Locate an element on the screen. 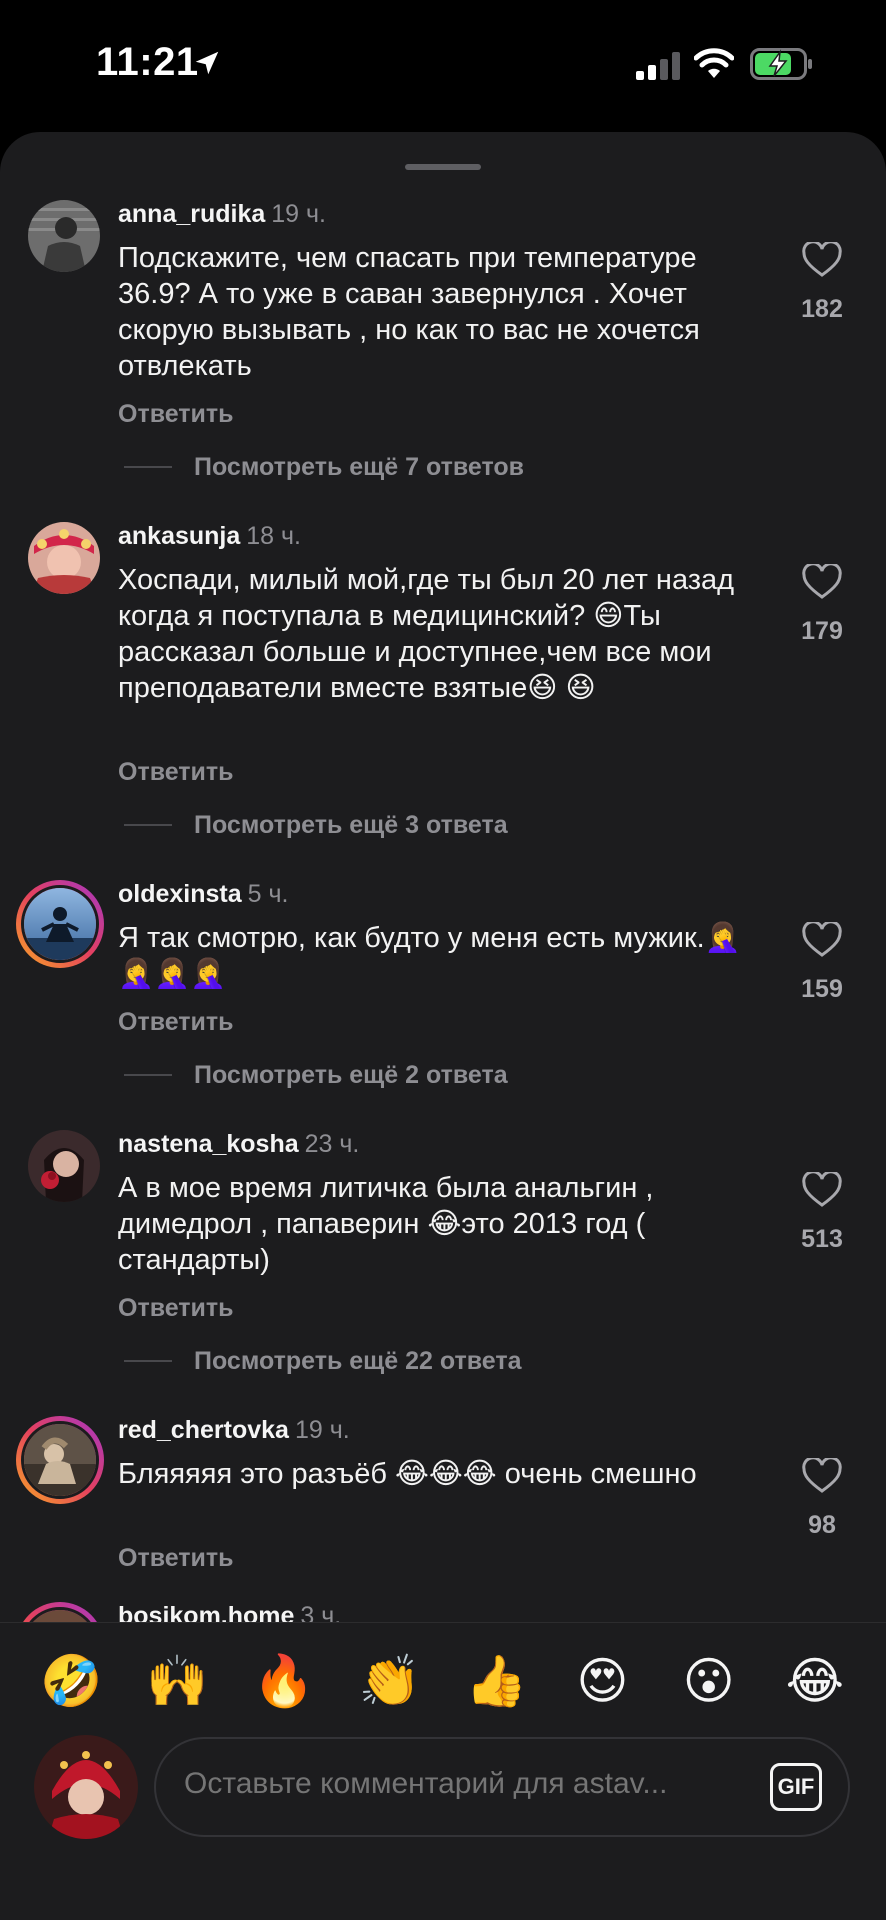  comment-username: anna_rudika is located at coordinates (191, 214).